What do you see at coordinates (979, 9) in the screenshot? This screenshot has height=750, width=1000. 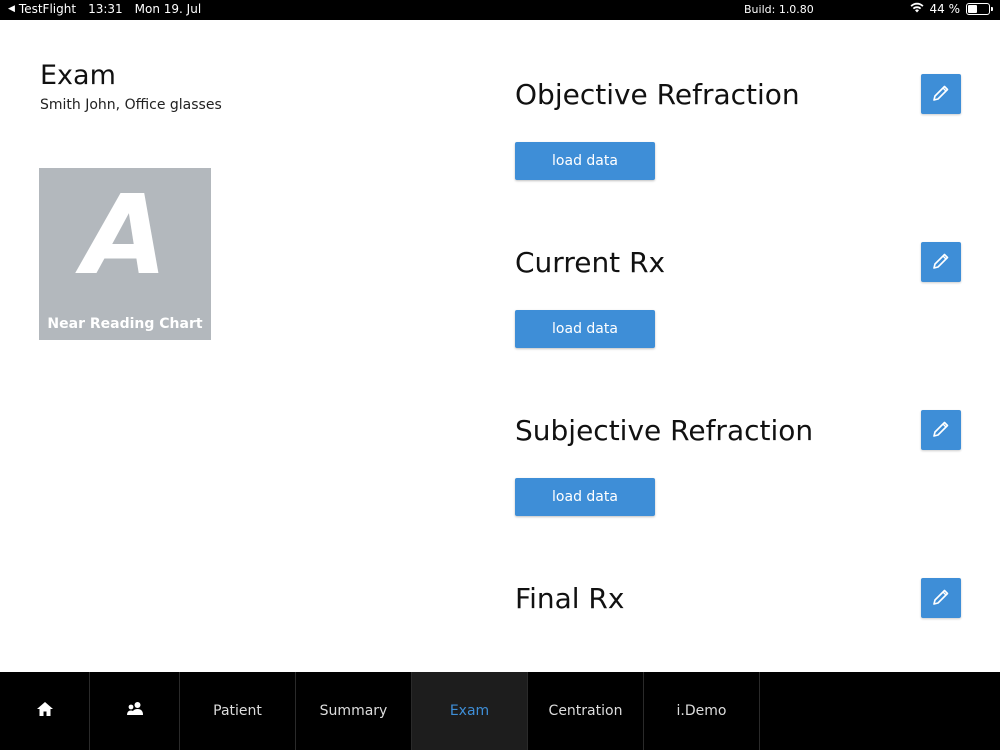 I see `battery-icon` at bounding box center [979, 9].